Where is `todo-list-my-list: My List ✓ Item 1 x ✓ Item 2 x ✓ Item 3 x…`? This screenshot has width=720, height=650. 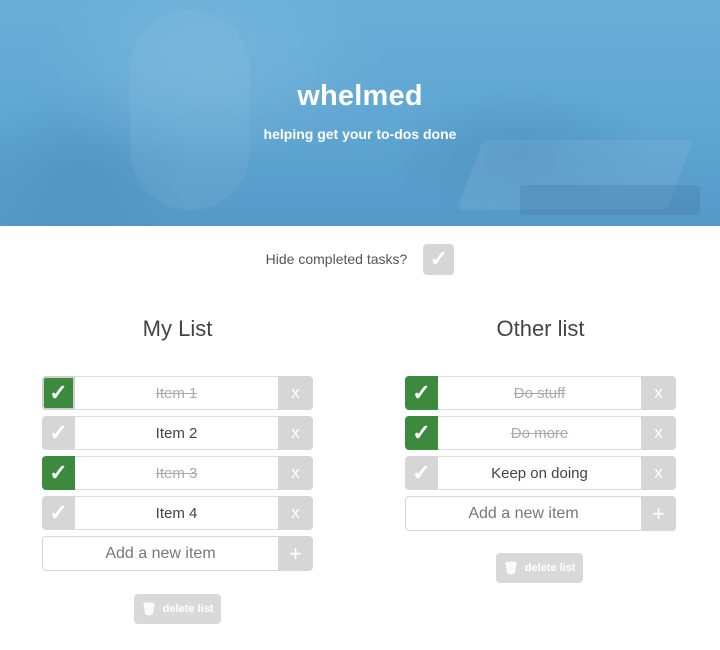 todo-list-my-list: My List ✓ Item 1 x ✓ Item 2 x ✓ Item 3 x… is located at coordinates (177, 442).